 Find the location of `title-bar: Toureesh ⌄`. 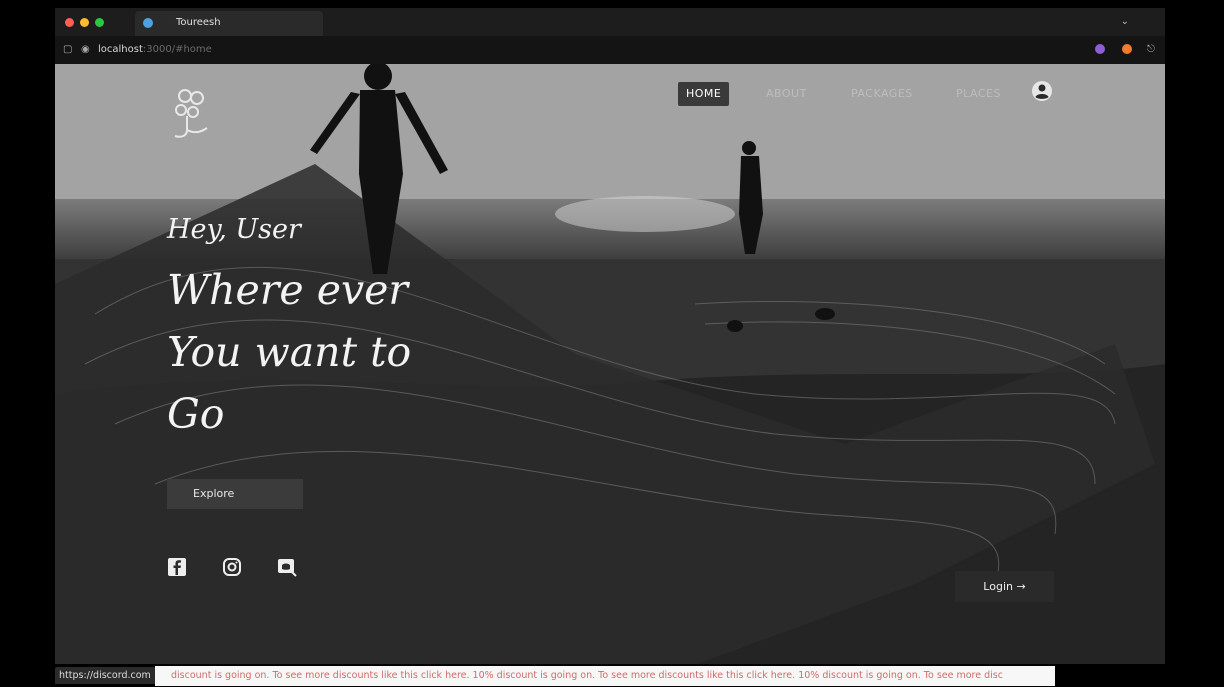

title-bar: Toureesh ⌄ is located at coordinates (610, 22).